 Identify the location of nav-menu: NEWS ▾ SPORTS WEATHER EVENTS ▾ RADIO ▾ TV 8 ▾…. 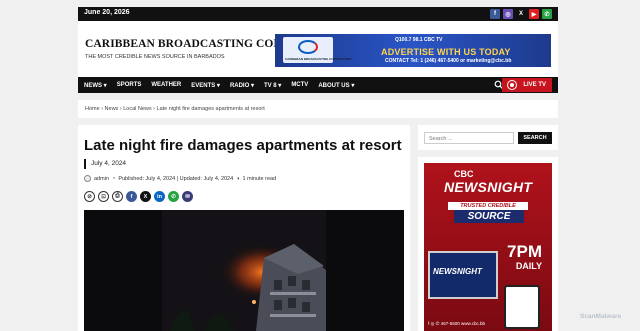
(219, 85).